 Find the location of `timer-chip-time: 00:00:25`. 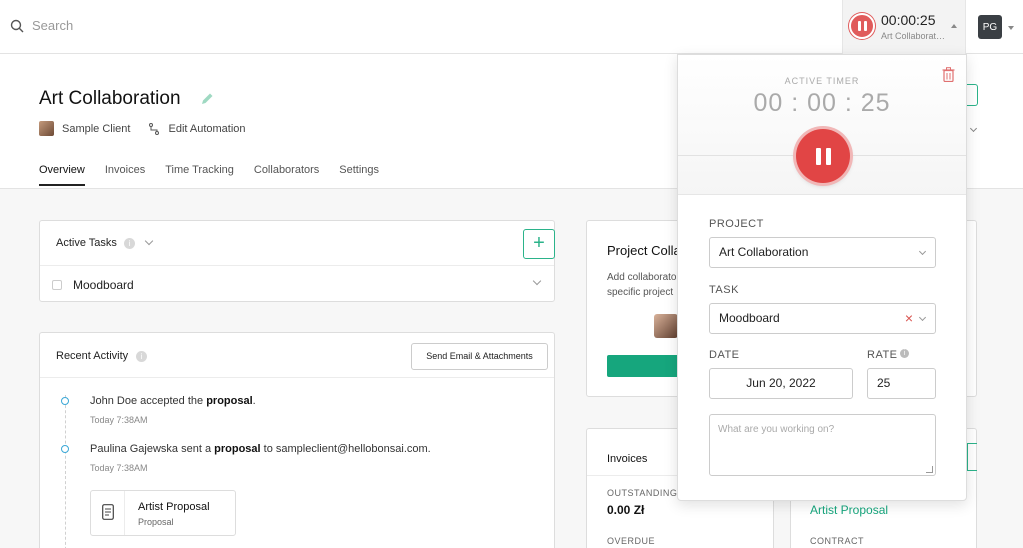

timer-chip-time: 00:00:25 is located at coordinates (908, 20).